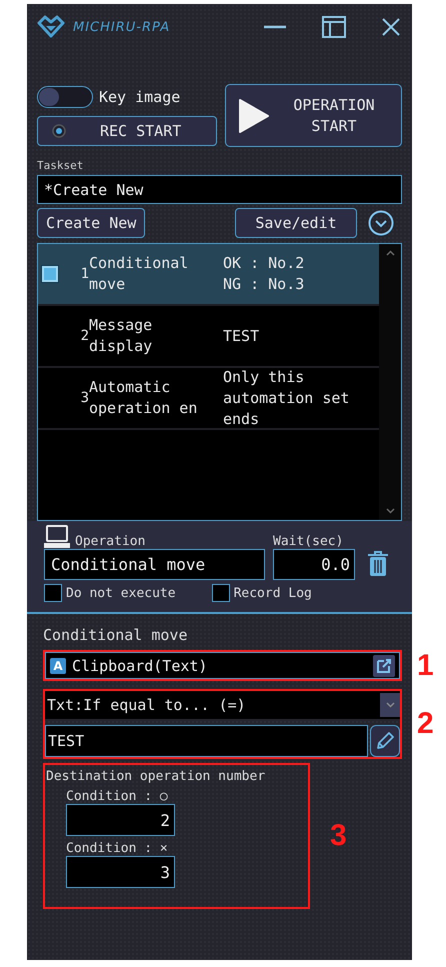 The width and height of the screenshot is (446, 967). What do you see at coordinates (263, 274) in the screenshot?
I see `operation-detail: OK : No.2 NG : No.3` at bounding box center [263, 274].